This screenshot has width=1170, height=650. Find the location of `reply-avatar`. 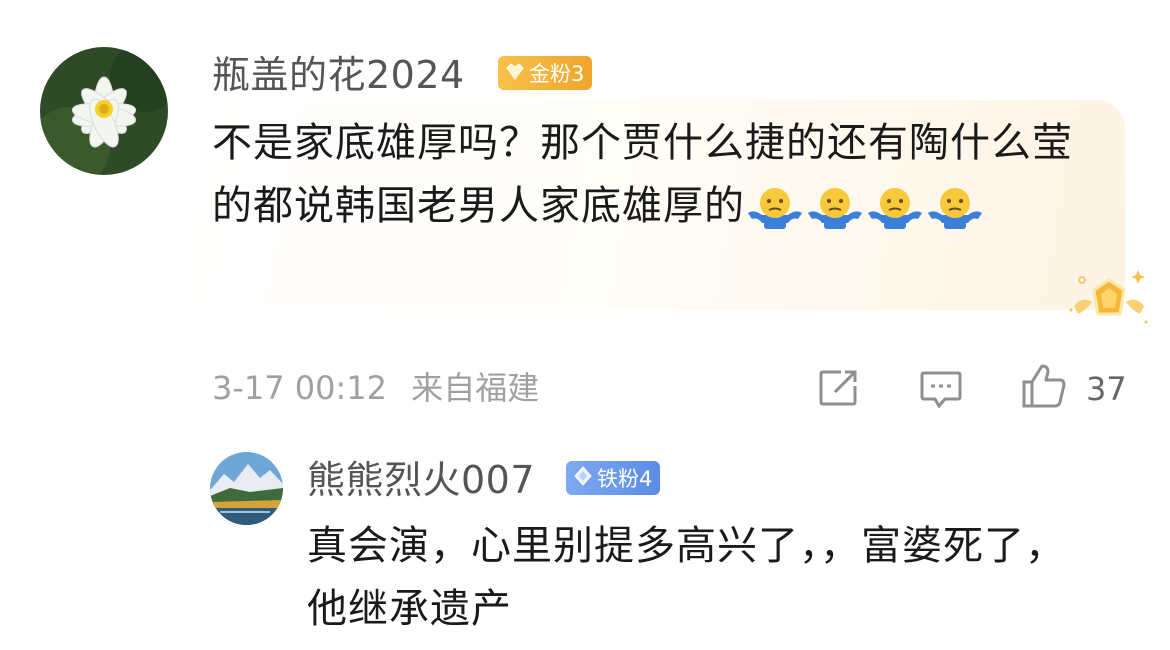

reply-avatar is located at coordinates (246, 488).